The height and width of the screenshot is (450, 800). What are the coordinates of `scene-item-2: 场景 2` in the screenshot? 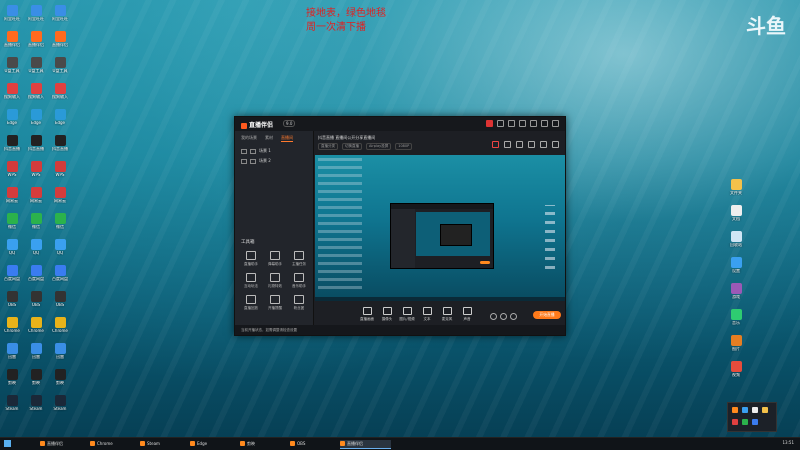 It's located at (274, 161).